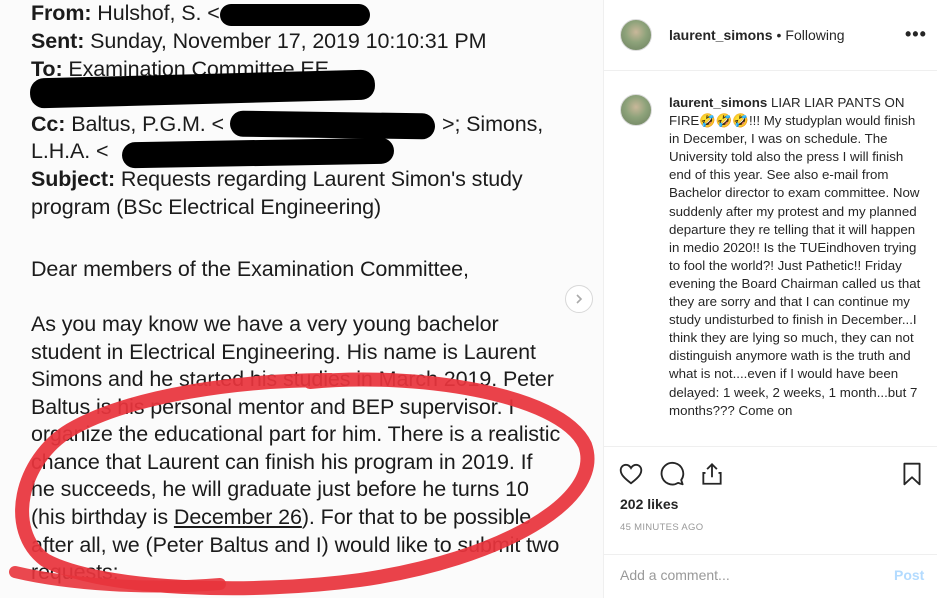  Describe the element at coordinates (579, 299) in the screenshot. I see `chevron-right-icon` at that location.